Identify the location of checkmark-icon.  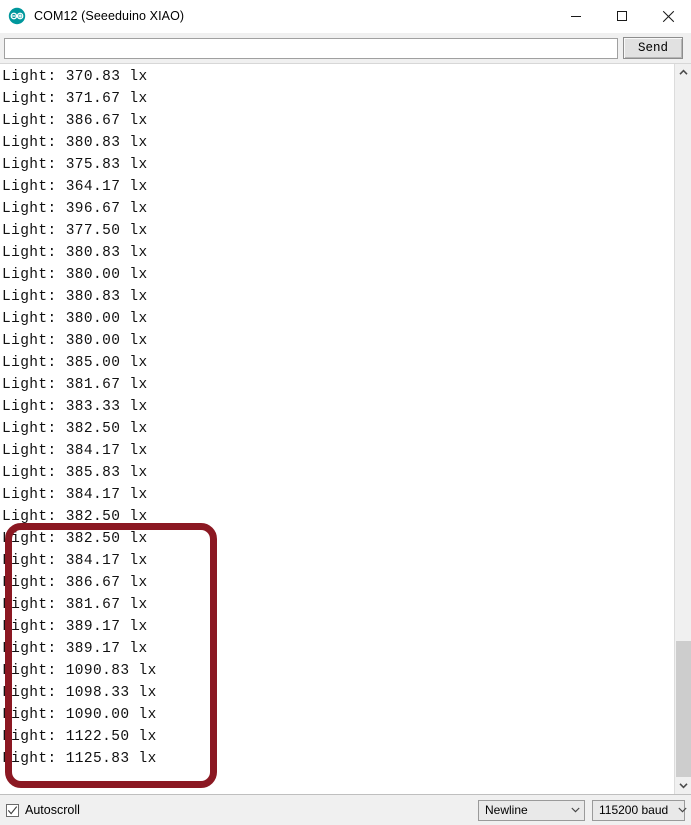
(12, 809).